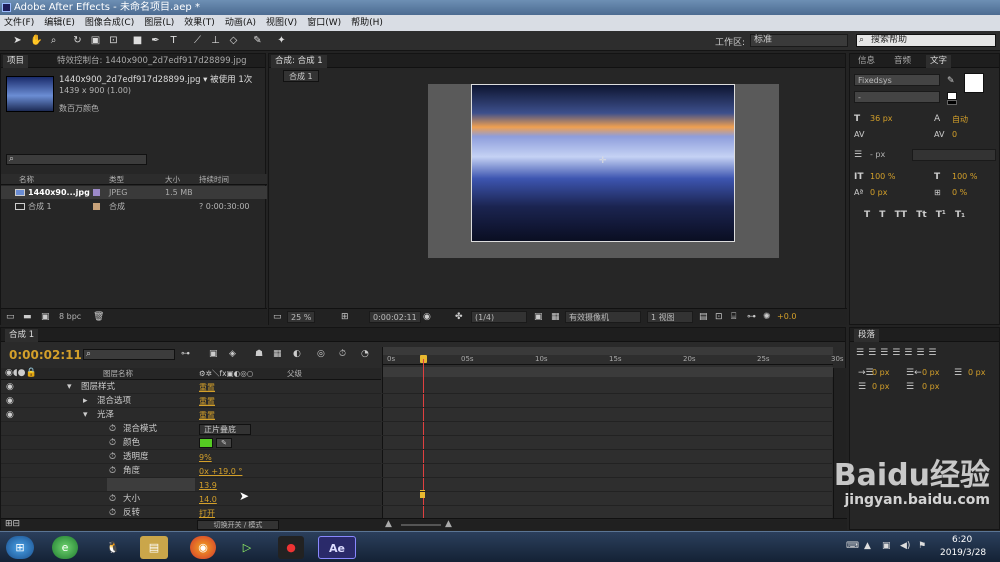 This screenshot has width=1000, height=562. Describe the element at coordinates (324, 23) in the screenshot. I see `menu-window: 窗口(W)` at that location.